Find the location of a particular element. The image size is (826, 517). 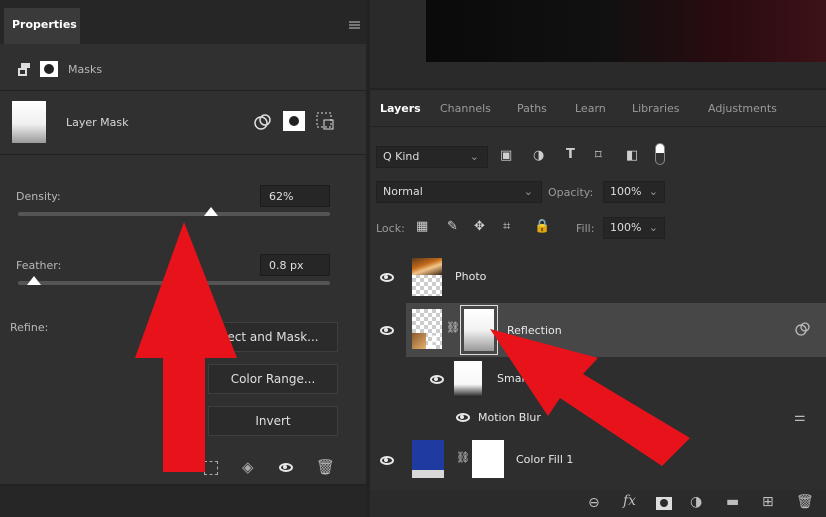

up-arrow-annotation is located at coordinates (186, 347).